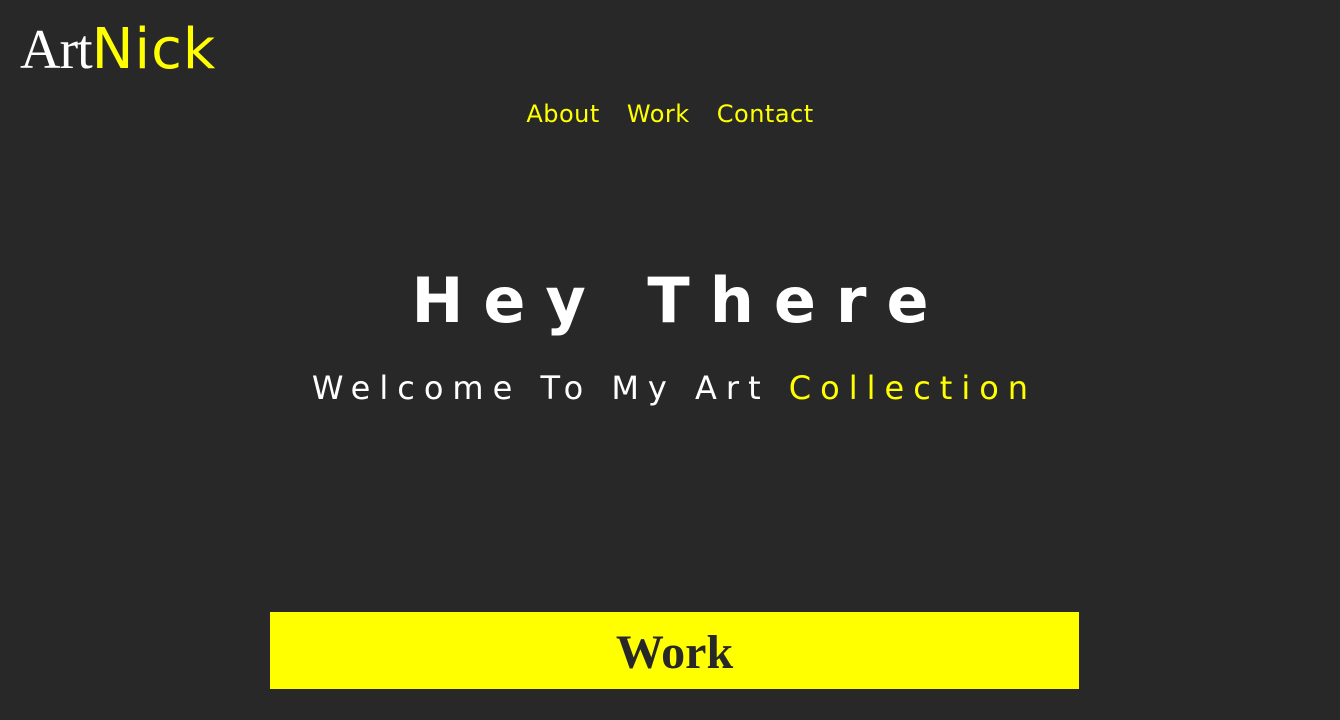 Image resolution: width=1340 pixels, height=720 pixels. I want to click on work-section-heading: Work, so click(674, 652).